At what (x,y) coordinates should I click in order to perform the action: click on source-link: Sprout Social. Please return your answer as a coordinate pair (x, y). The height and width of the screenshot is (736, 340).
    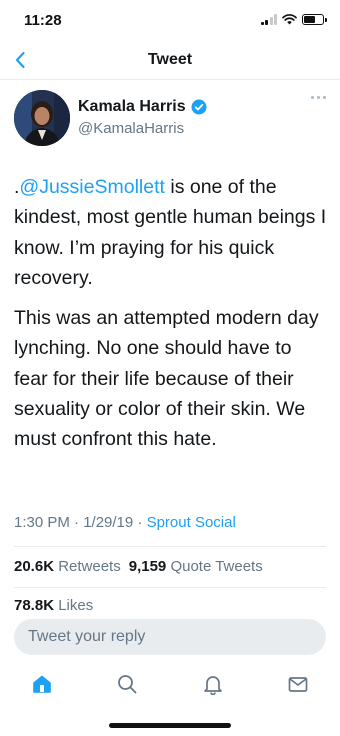
    Looking at the image, I should click on (191, 522).